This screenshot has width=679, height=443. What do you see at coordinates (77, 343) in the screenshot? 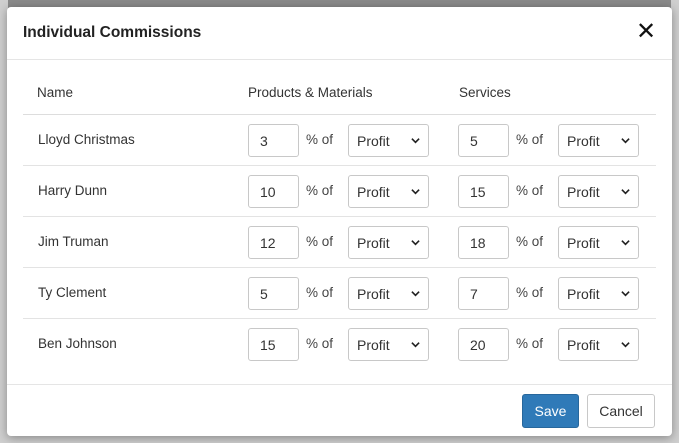
I see `employee-name: Ben Johnson` at bounding box center [77, 343].